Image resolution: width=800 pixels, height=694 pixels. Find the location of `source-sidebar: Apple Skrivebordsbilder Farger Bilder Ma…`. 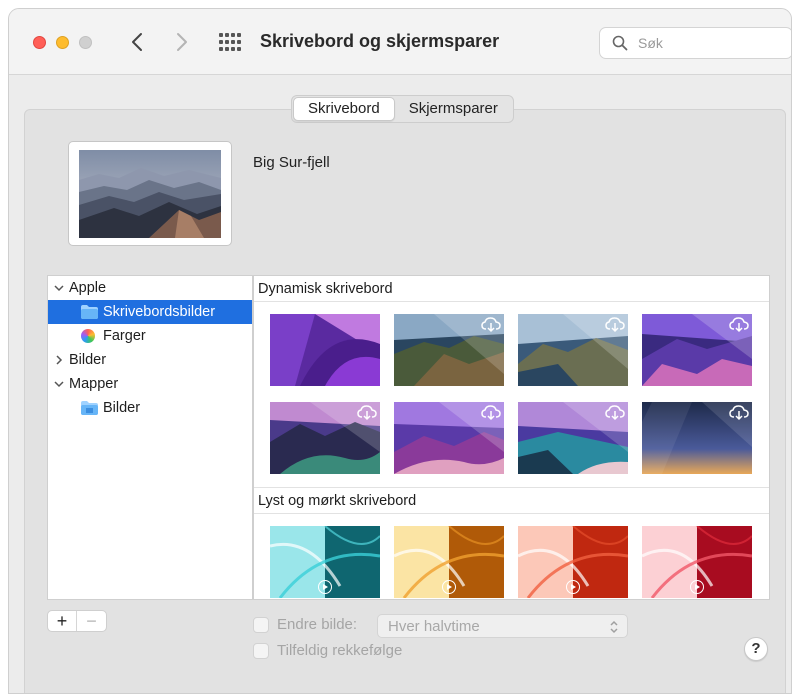

source-sidebar: Apple Skrivebordsbilder Farger Bilder Ma… is located at coordinates (150, 437).